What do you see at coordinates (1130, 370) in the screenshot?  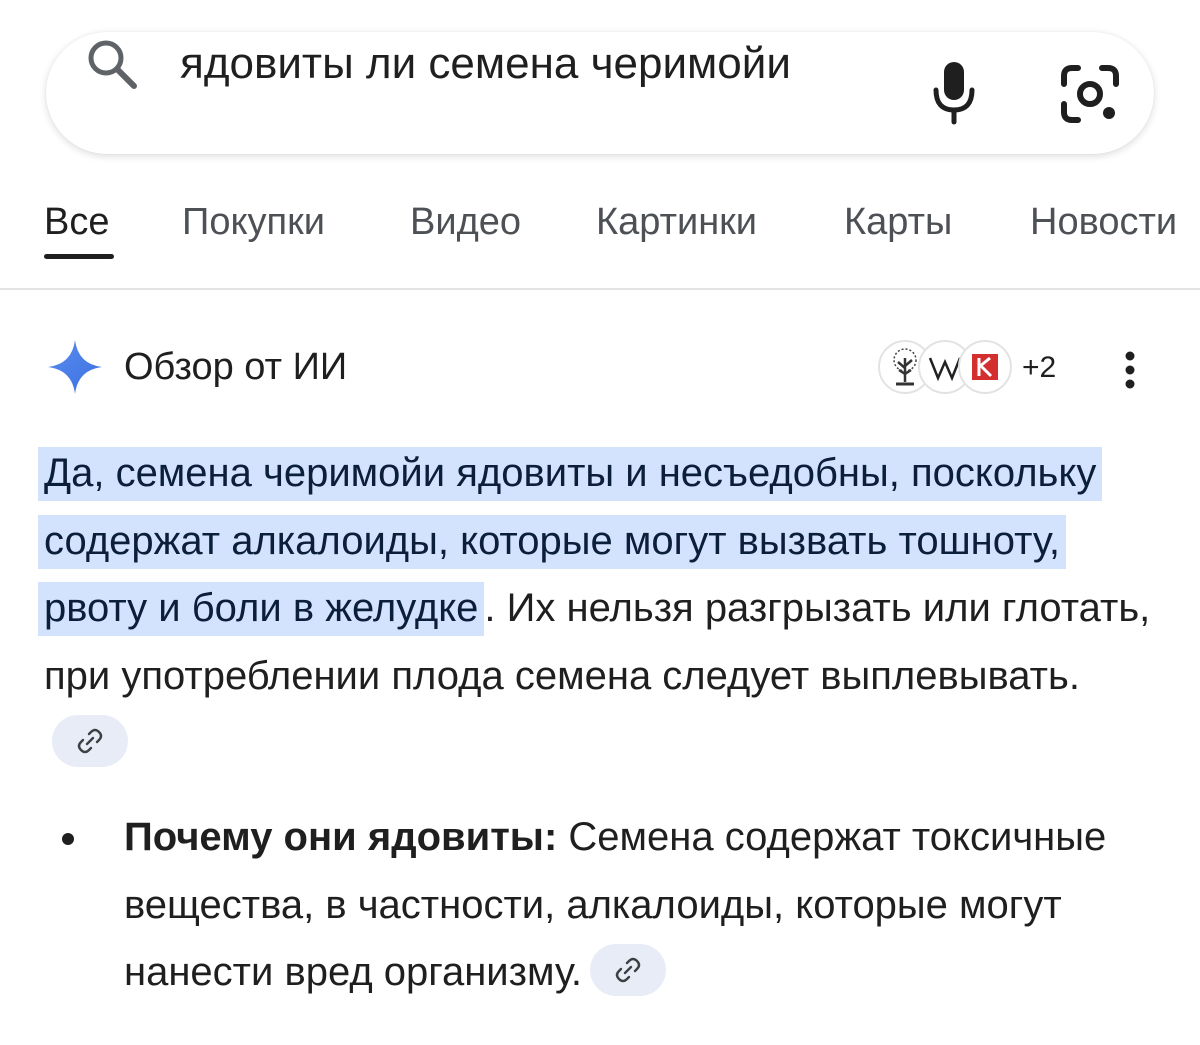 I see `more-options-icon` at bounding box center [1130, 370].